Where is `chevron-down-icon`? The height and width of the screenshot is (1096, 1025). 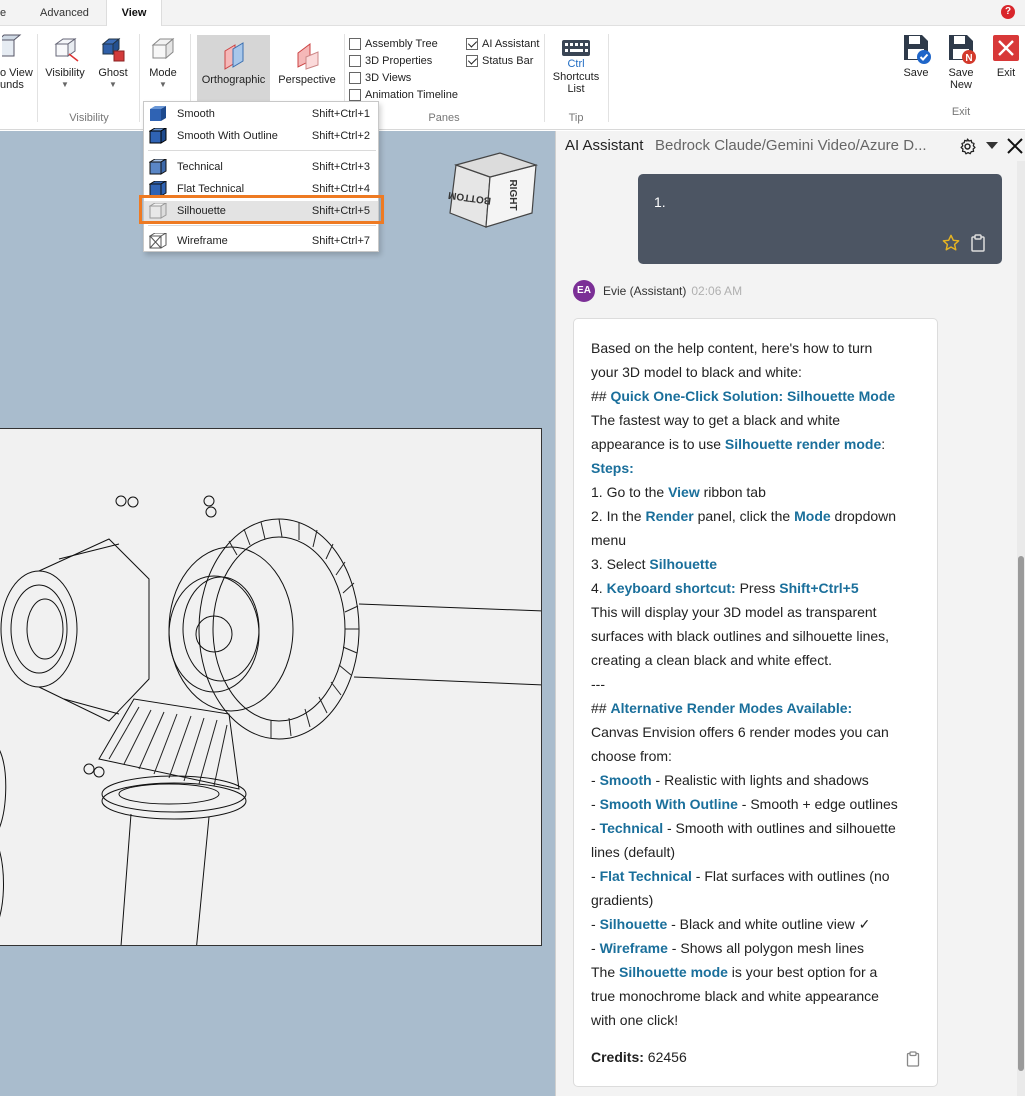 chevron-down-icon is located at coordinates (992, 146).